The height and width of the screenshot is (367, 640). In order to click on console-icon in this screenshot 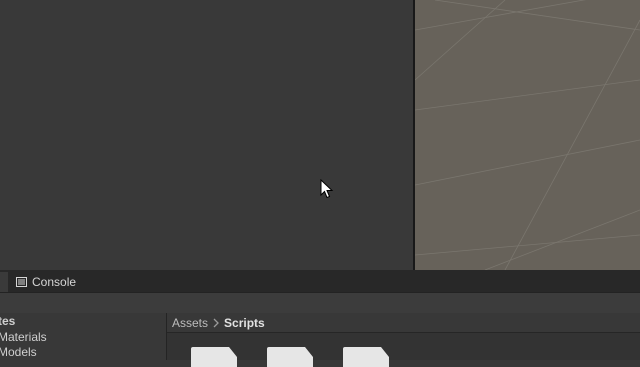, I will do `click(21, 282)`.